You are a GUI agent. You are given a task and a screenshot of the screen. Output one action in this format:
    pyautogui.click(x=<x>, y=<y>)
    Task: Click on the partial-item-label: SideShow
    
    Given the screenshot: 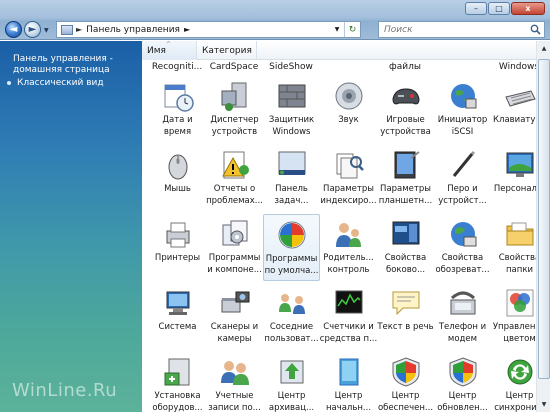 What is the action you would take?
    pyautogui.click(x=291, y=67)
    